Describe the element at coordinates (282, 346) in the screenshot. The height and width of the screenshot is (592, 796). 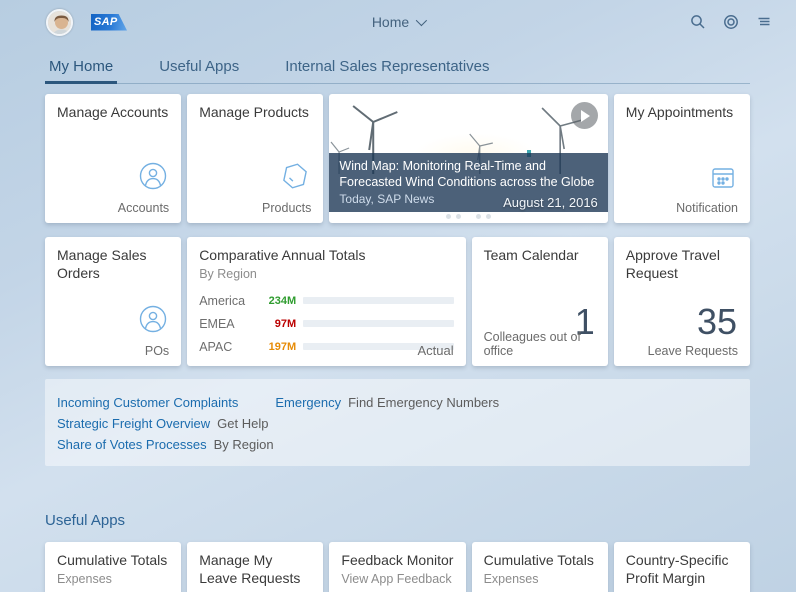
I see `chart-value-label: 197M` at that location.